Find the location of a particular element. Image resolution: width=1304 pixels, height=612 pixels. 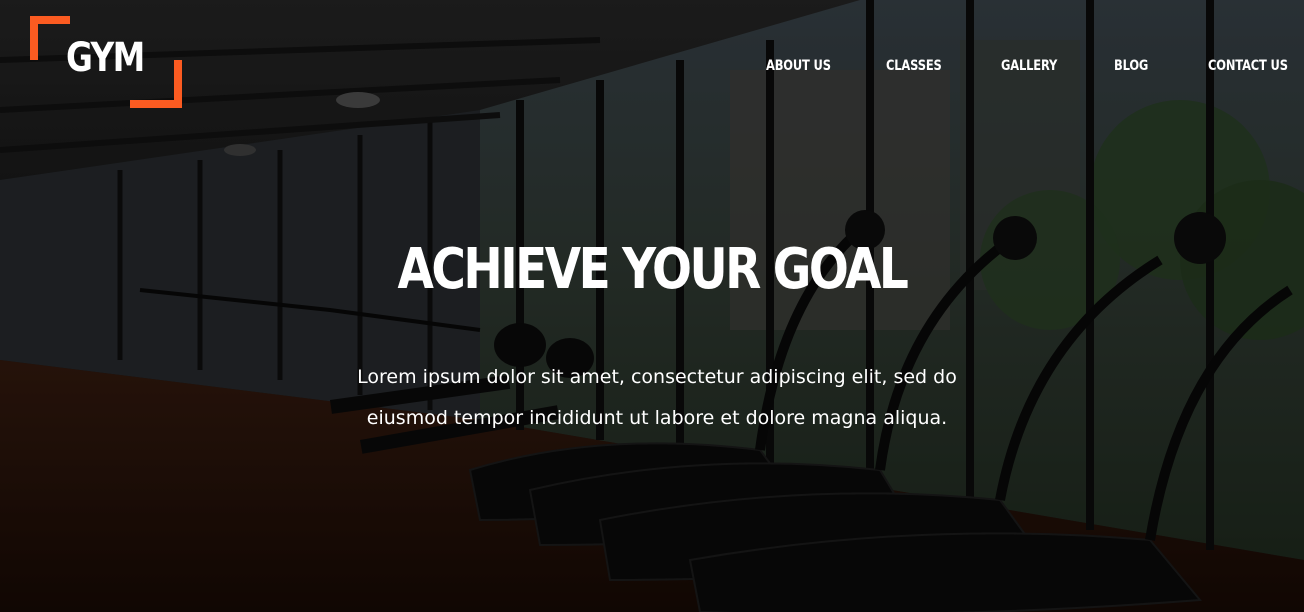

gym-logo: GYM is located at coordinates (106, 62).